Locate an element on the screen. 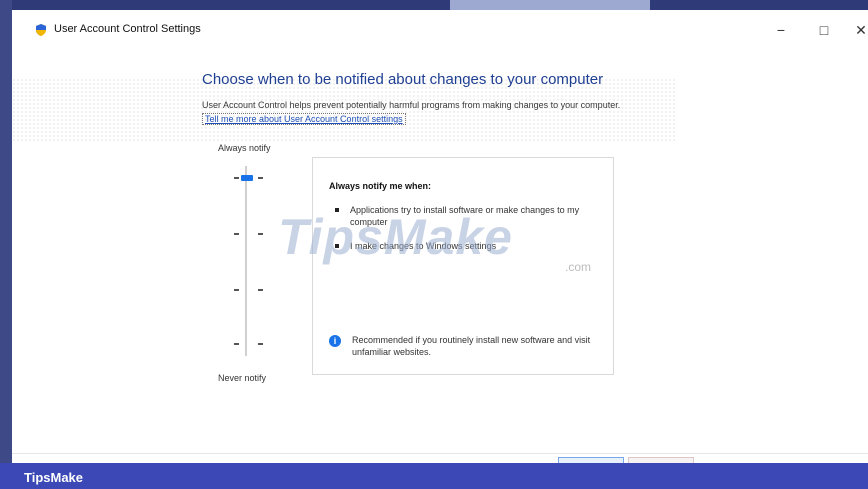  brand-label: TipsMake is located at coordinates (54, 477).